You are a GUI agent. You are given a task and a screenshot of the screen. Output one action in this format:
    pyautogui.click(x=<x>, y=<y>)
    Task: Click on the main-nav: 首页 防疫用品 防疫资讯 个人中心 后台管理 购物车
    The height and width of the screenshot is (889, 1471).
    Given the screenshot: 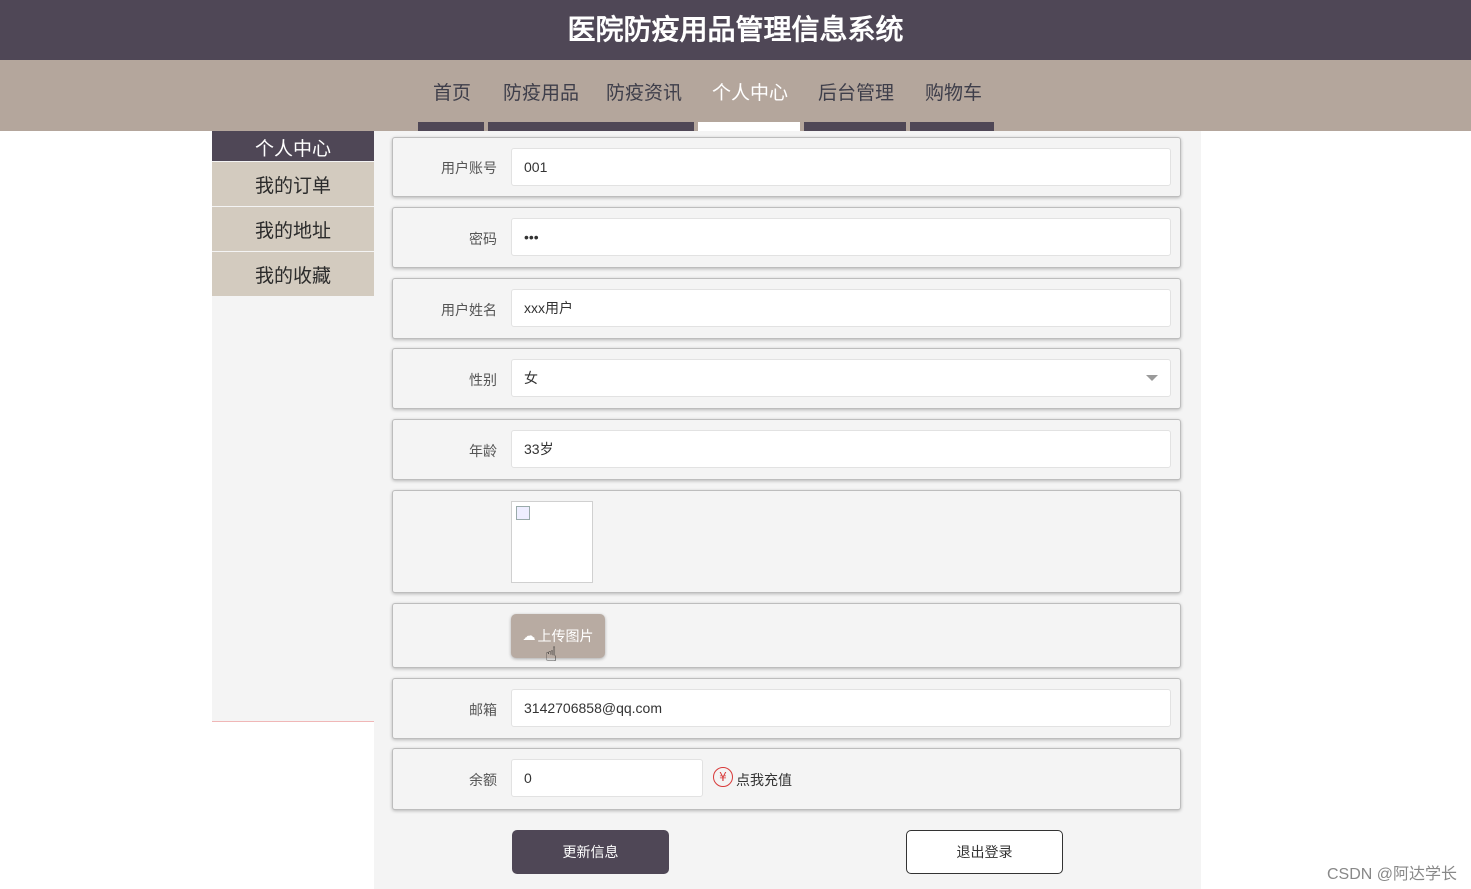 What is the action you would take?
    pyautogui.click(x=735, y=95)
    